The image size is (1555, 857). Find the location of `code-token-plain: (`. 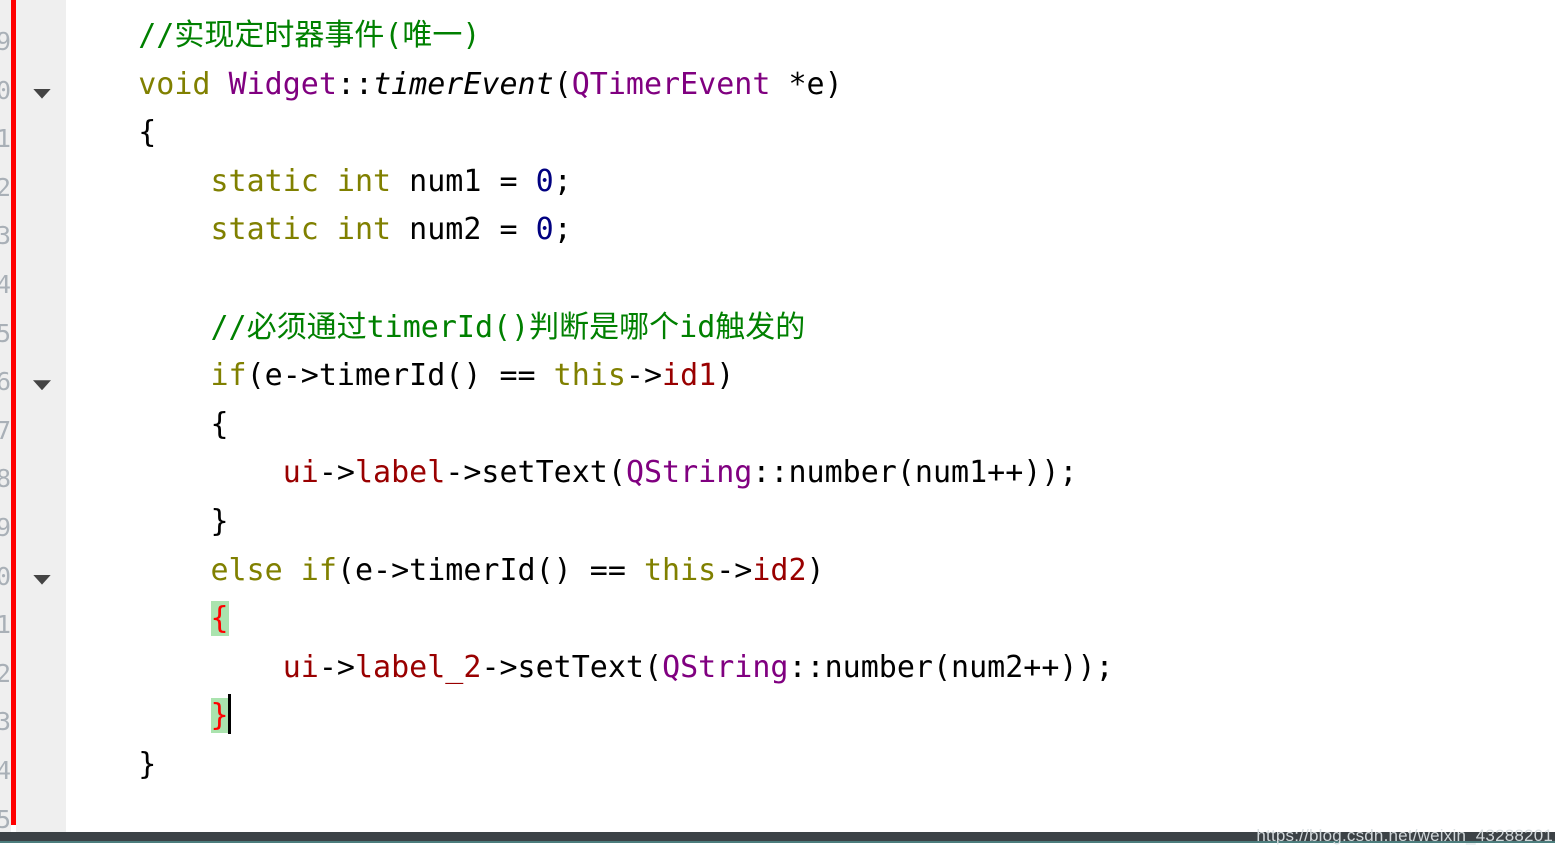

code-token-plain: ( is located at coordinates (562, 84).